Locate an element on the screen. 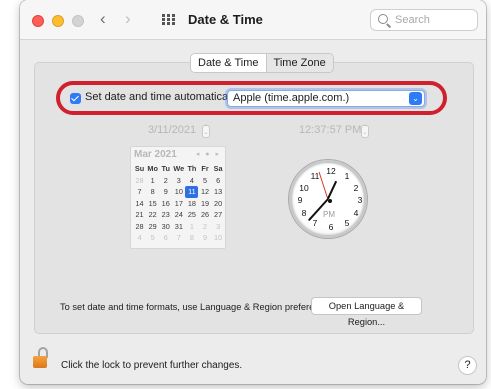 This screenshot has width=491, height=389. clock-pivot is located at coordinates (330, 201).